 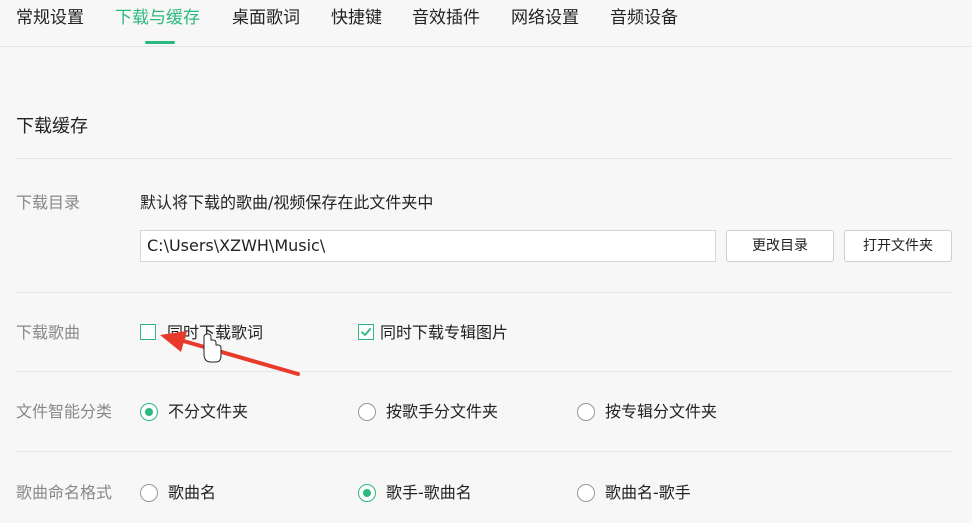 I want to click on radio-by-album-label: 按专辑分文件夹, so click(x=661, y=412).